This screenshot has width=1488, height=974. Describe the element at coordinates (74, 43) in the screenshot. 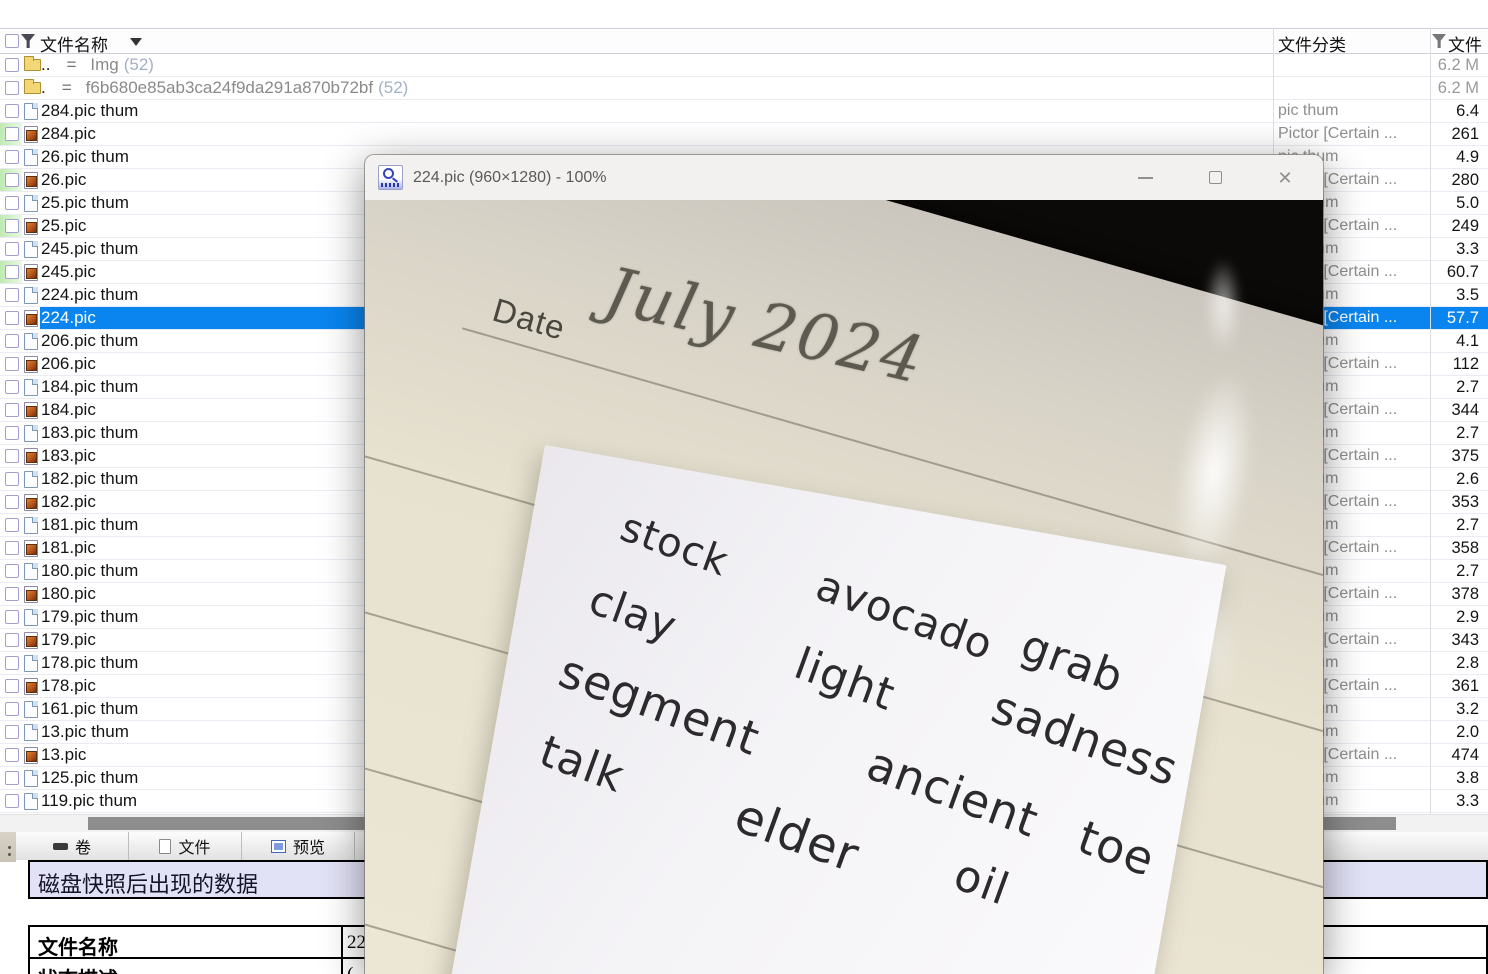

I see `column-header-name: 文件名称` at that location.